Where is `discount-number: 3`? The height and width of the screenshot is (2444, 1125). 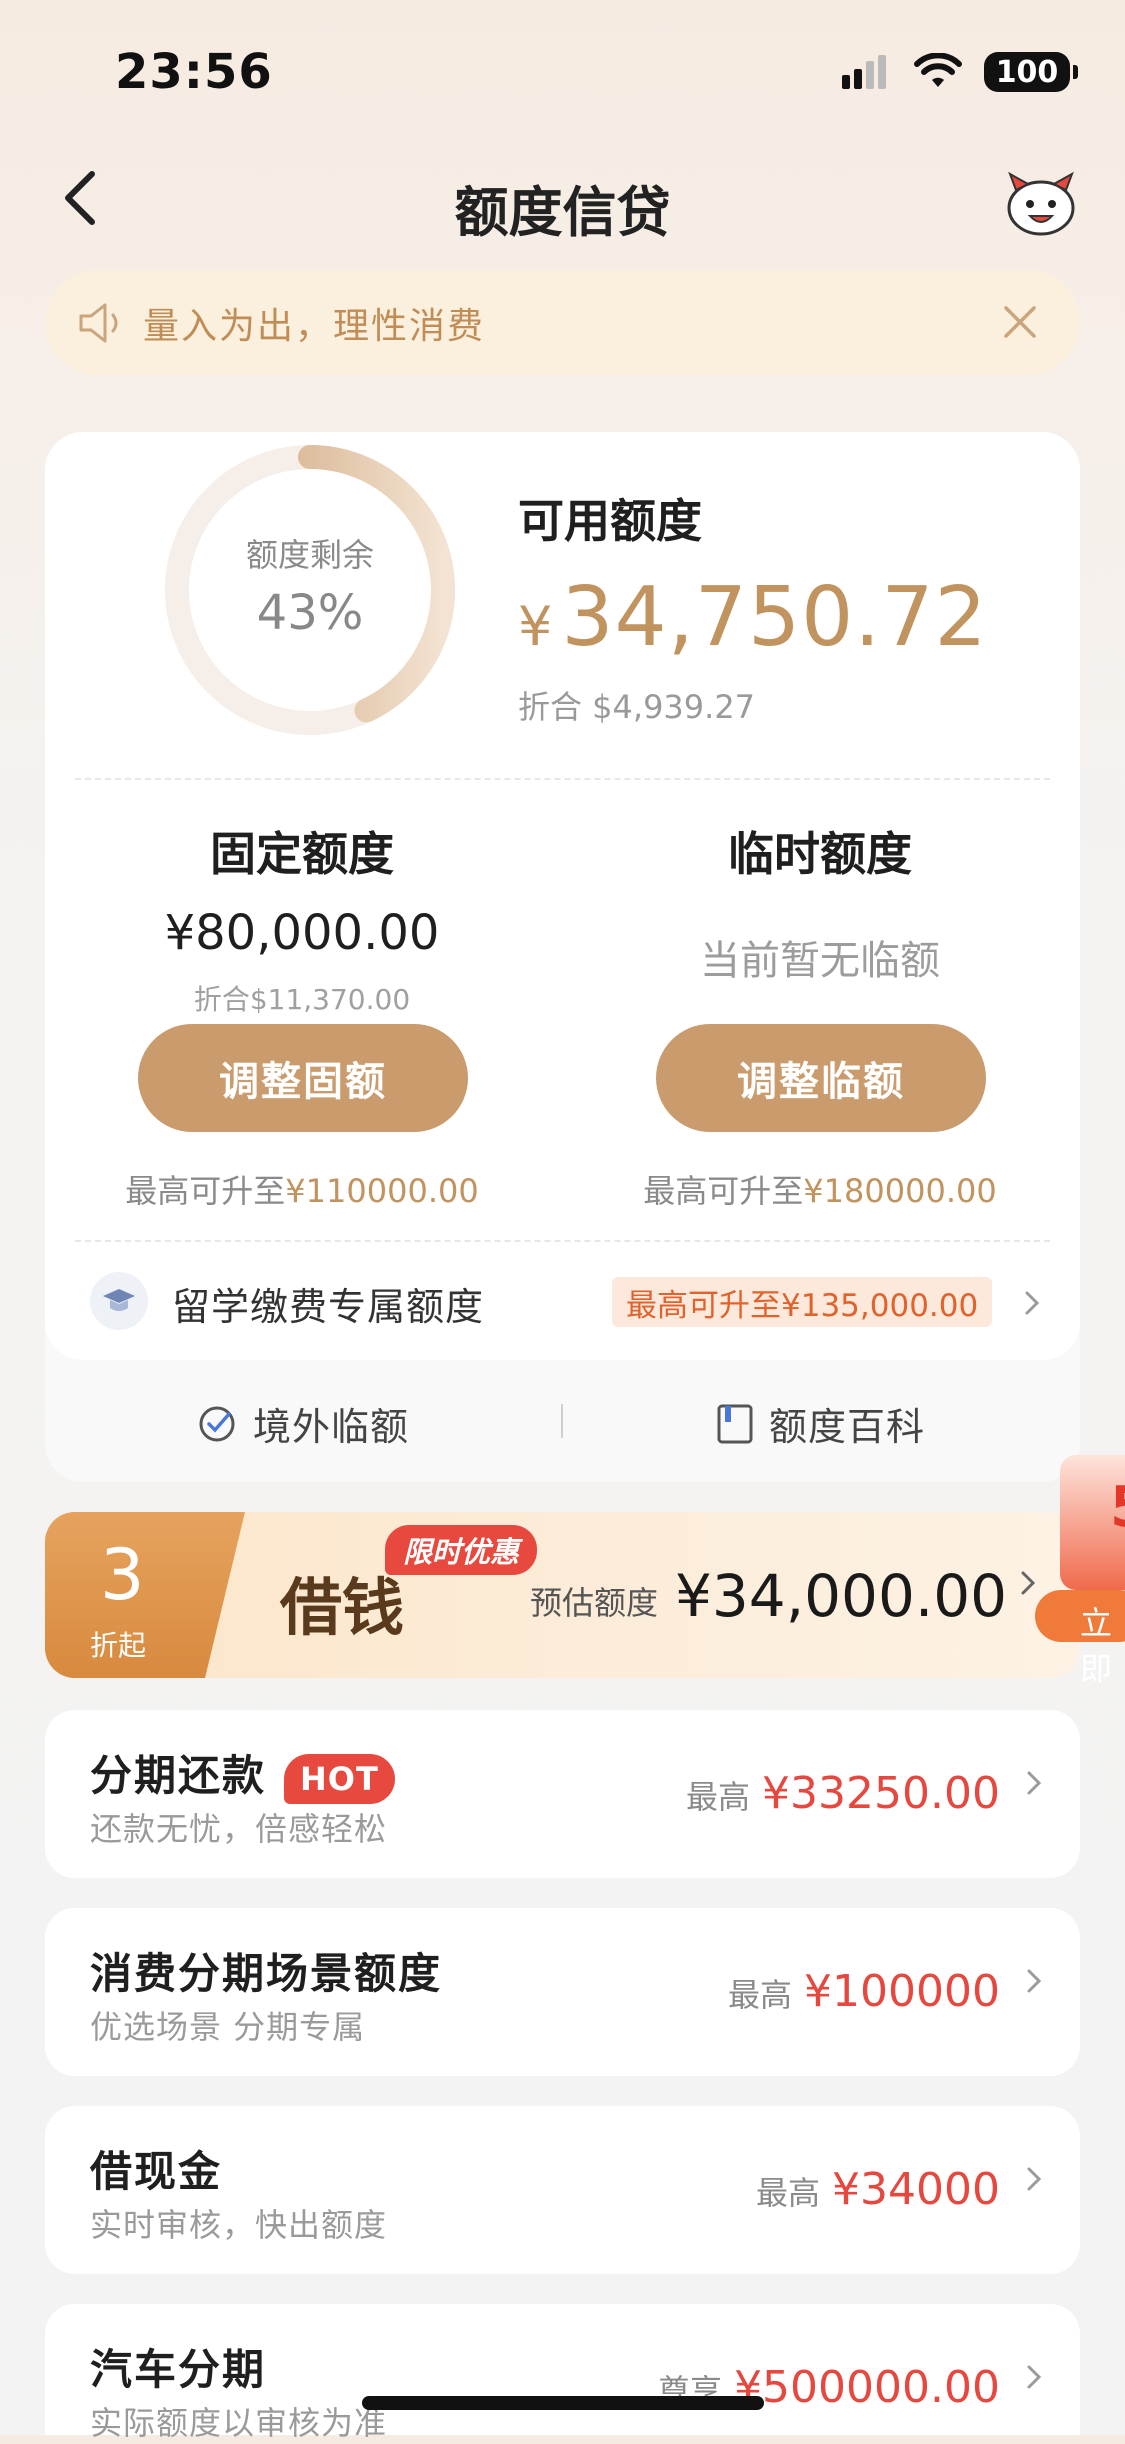 discount-number: 3 is located at coordinates (122, 1575).